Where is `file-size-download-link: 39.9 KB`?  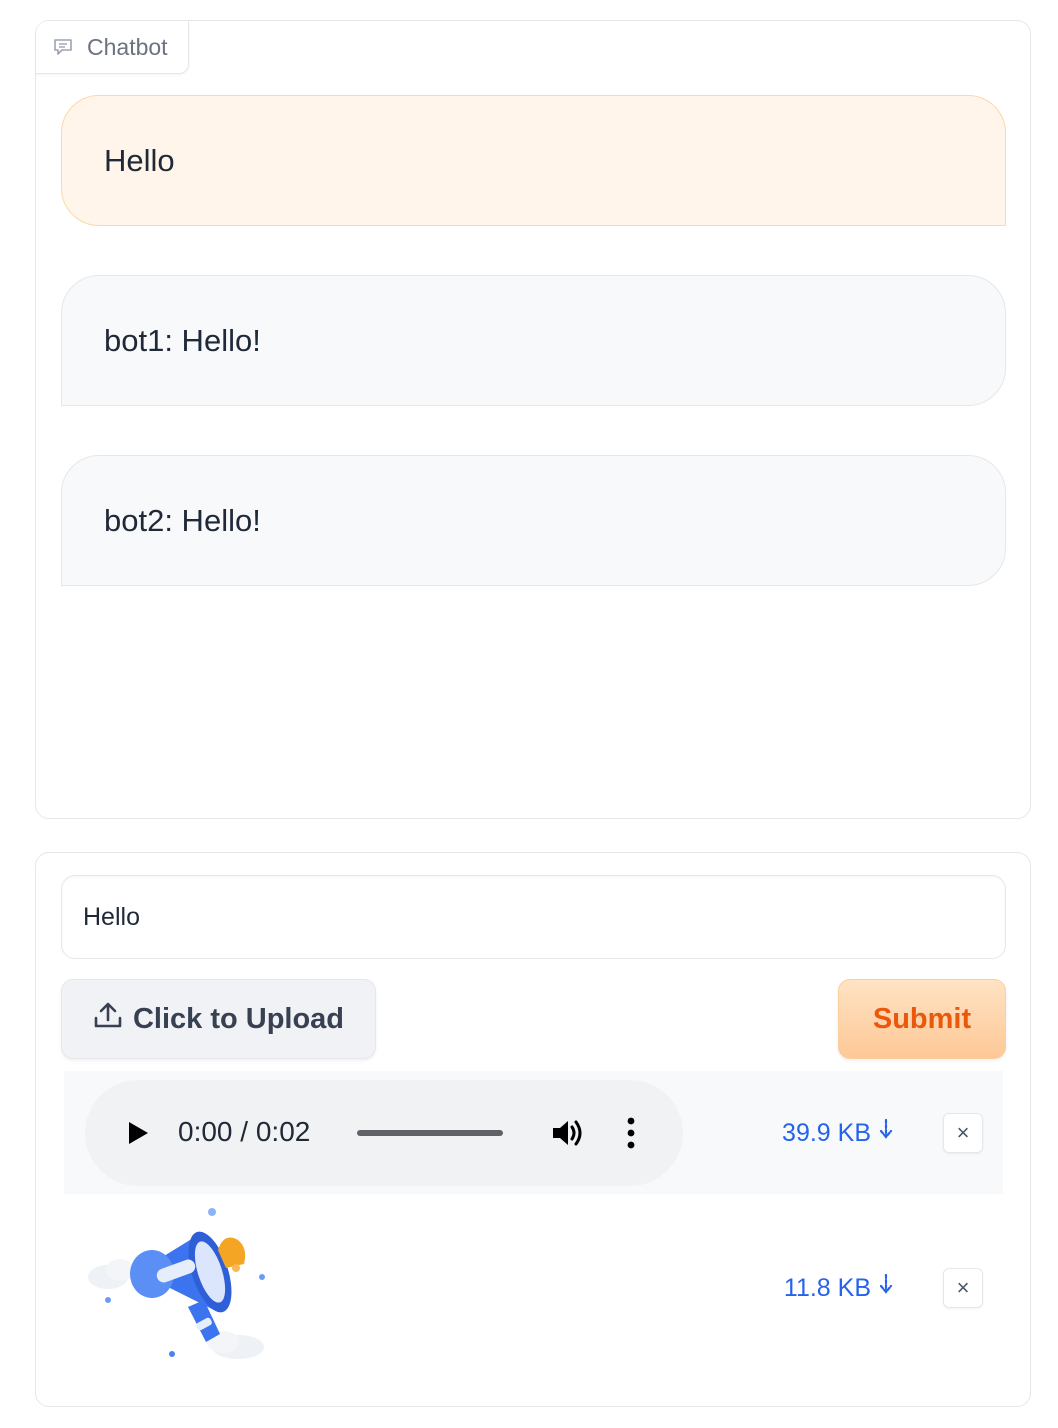
file-size-download-link: 39.9 KB is located at coordinates (837, 1133).